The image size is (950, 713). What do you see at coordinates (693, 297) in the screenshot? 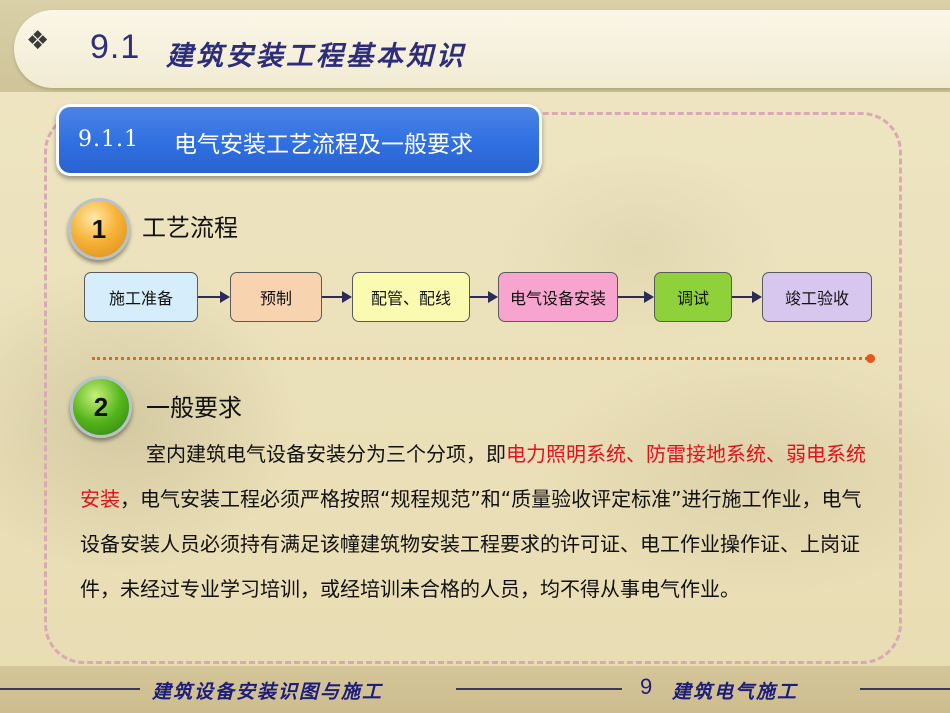
I see `flow-box-commissioning: 调试` at bounding box center [693, 297].